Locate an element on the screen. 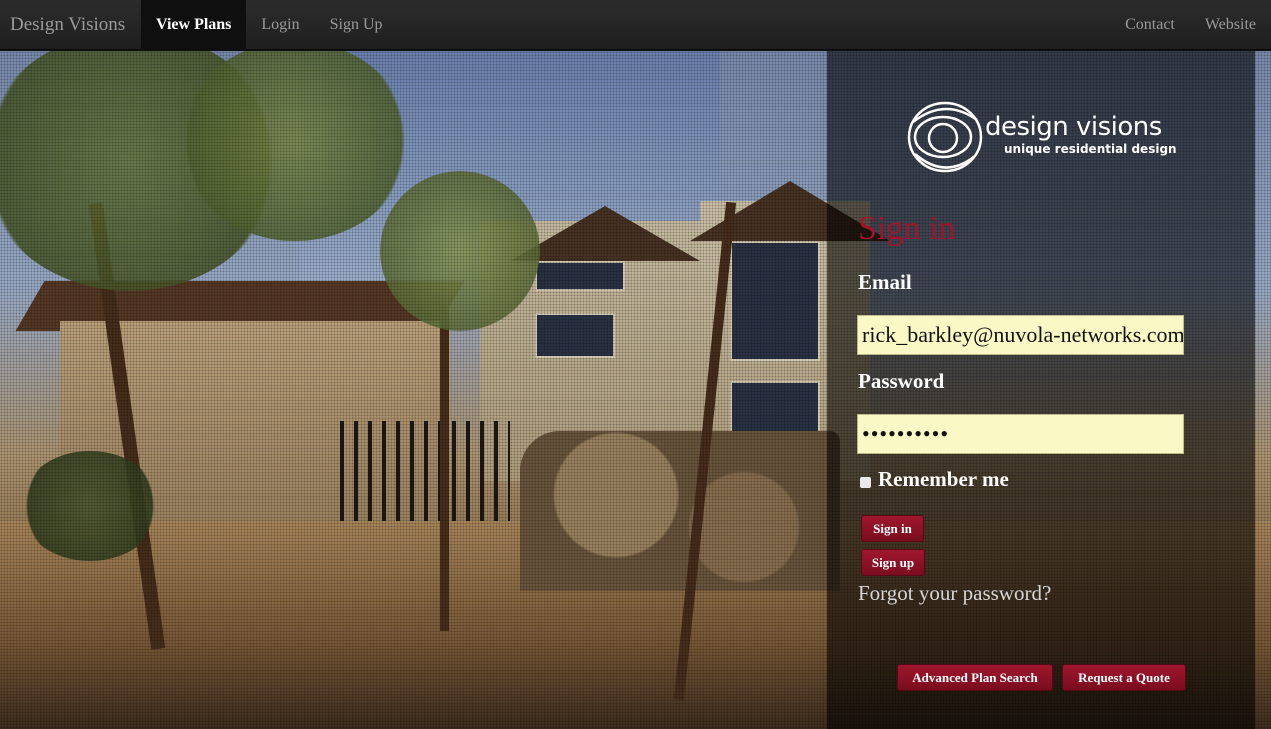 This screenshot has height=729, width=1271. email-field: rick_barkley@nuvola-networks.com is located at coordinates (1020, 335).